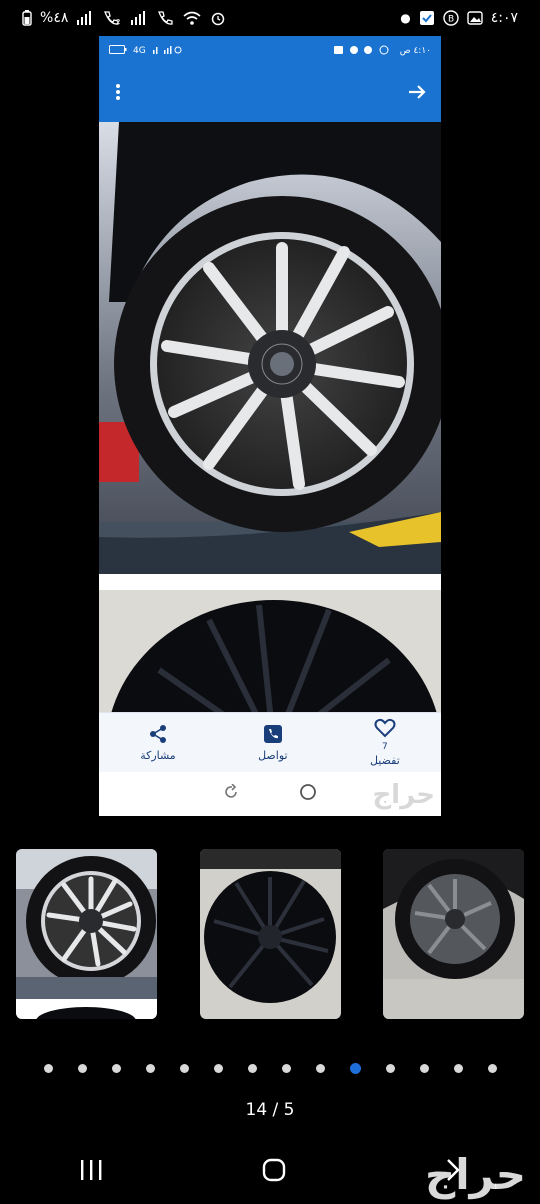 This screenshot has width=540, height=1204. Describe the element at coordinates (270, 1110) in the screenshot. I see `image-counter: 14 / 5` at that location.